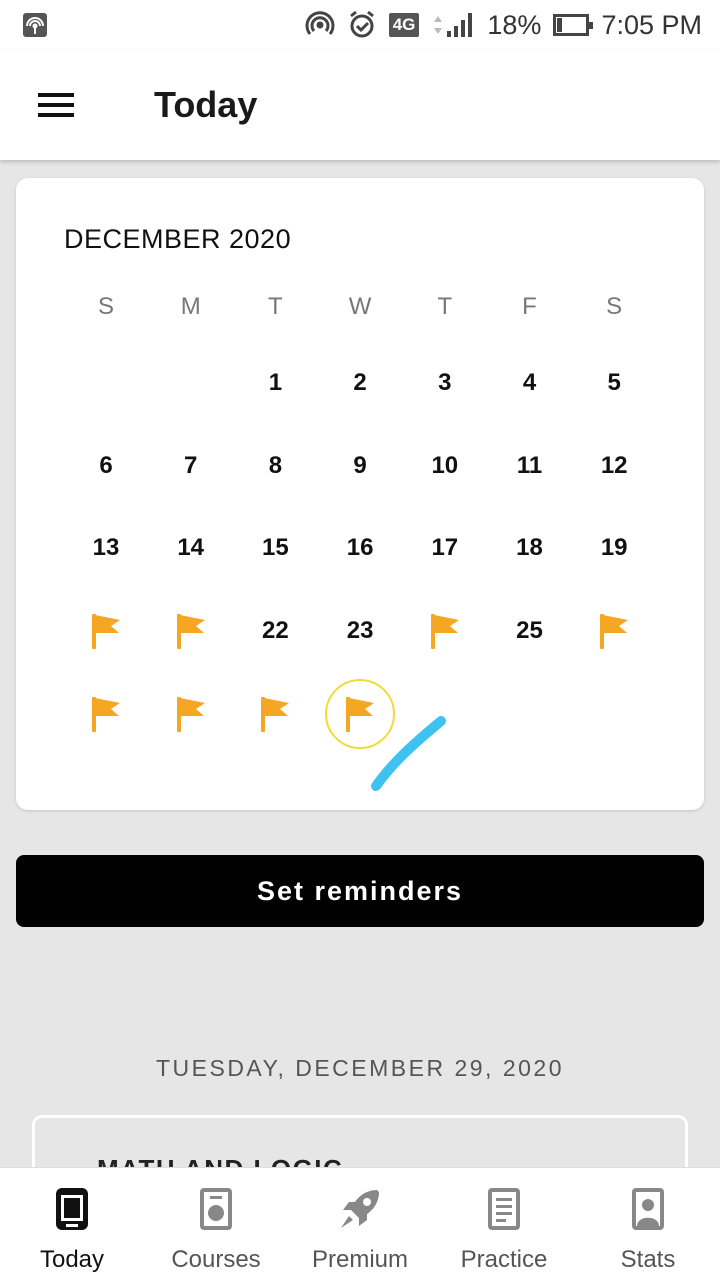  Describe the element at coordinates (360, 383) in the screenshot. I see `calendar-day: 2` at that location.